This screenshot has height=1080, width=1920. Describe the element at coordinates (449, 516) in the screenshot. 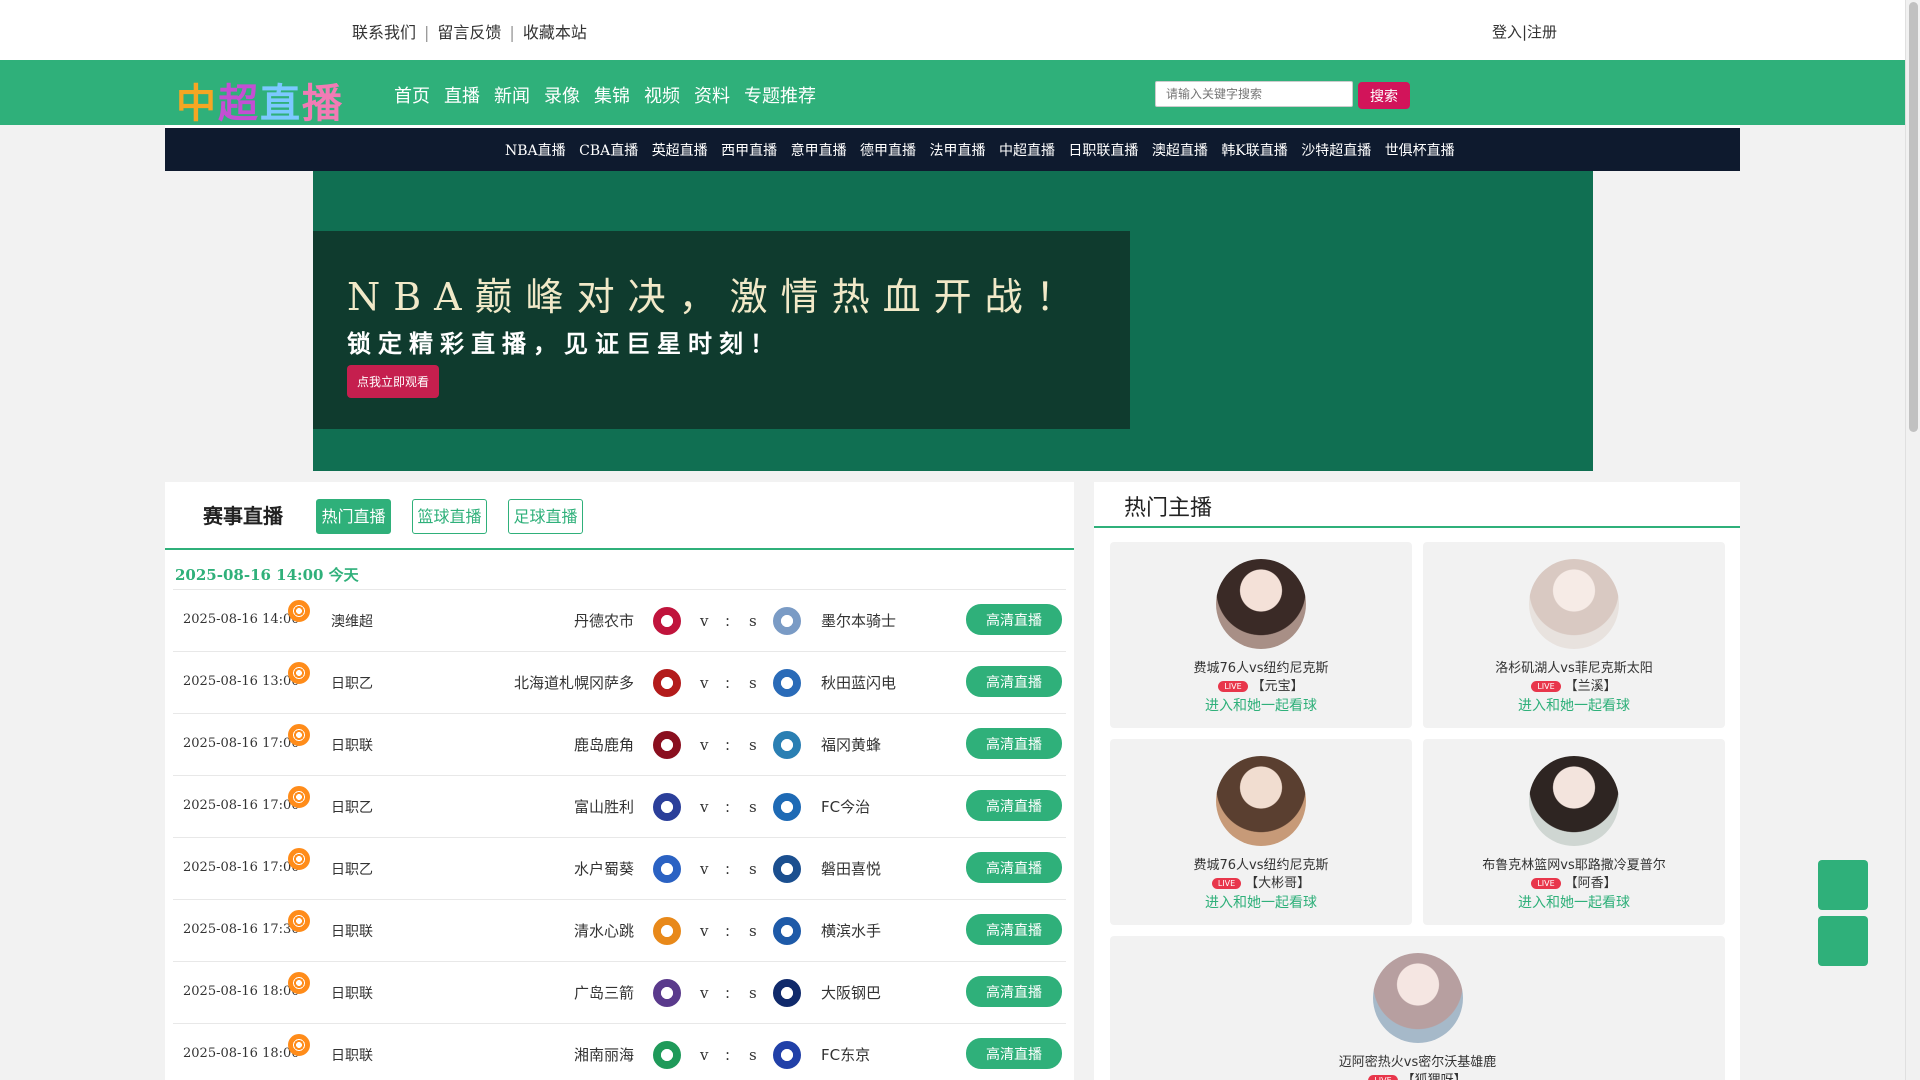

I see `tab-basketball-live: 篮球直播` at that location.